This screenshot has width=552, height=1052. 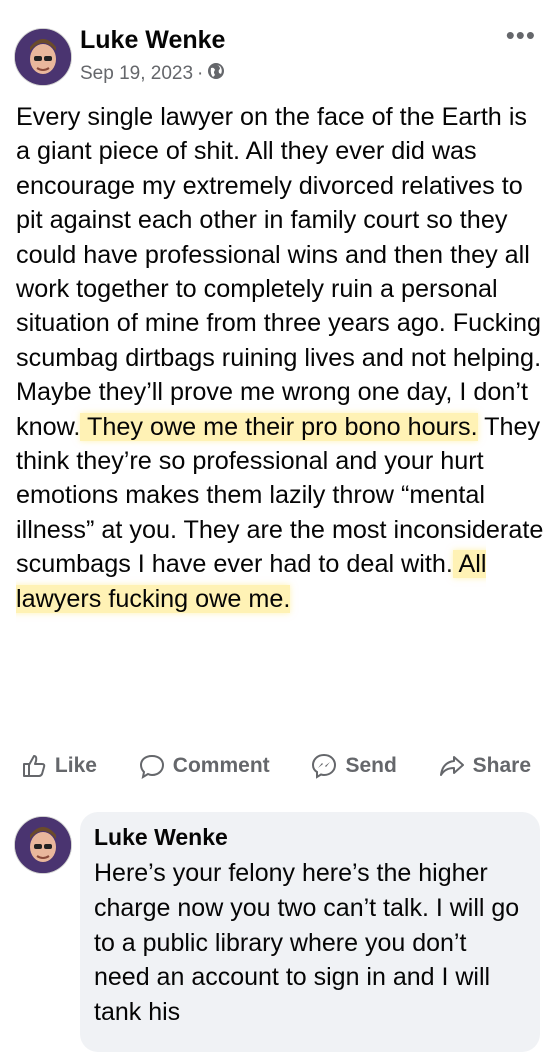 What do you see at coordinates (221, 765) in the screenshot?
I see `comment-label: Comment` at bounding box center [221, 765].